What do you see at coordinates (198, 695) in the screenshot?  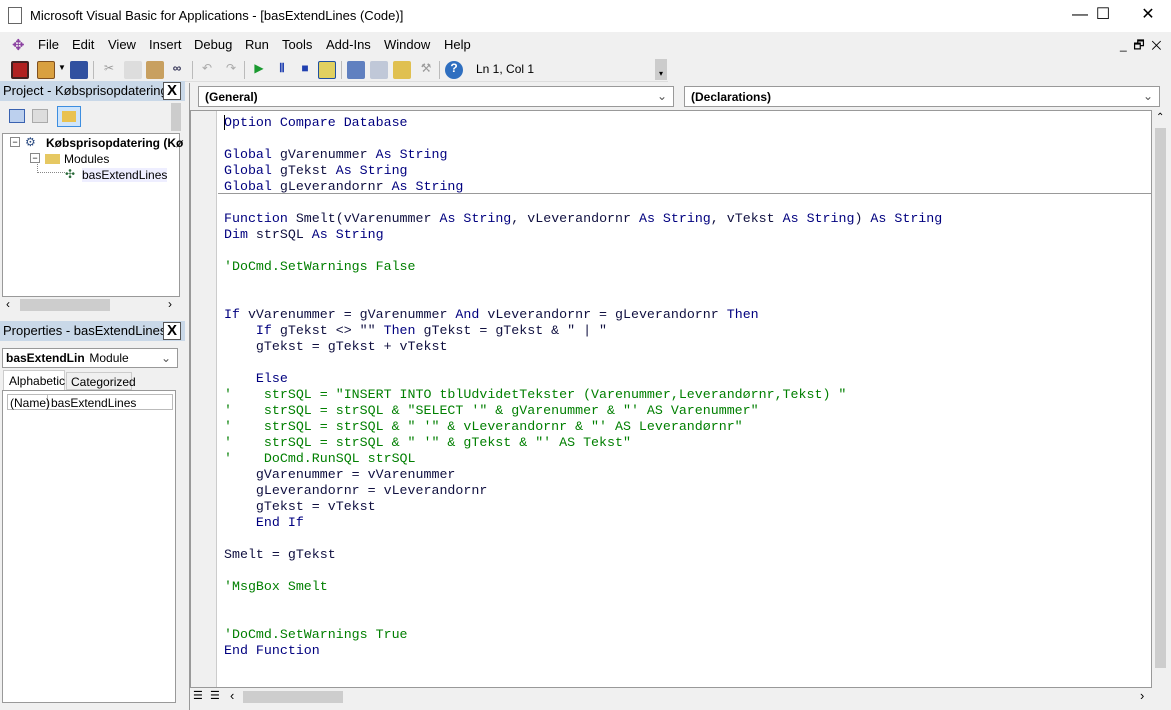 I see `procedure-view-icon: ☰` at bounding box center [198, 695].